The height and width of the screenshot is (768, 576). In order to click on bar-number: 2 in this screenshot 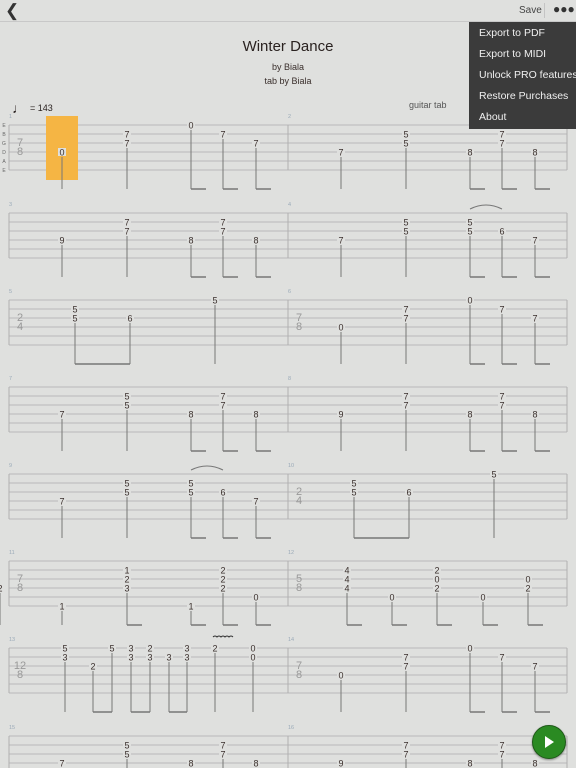, I will do `click(289, 117)`.